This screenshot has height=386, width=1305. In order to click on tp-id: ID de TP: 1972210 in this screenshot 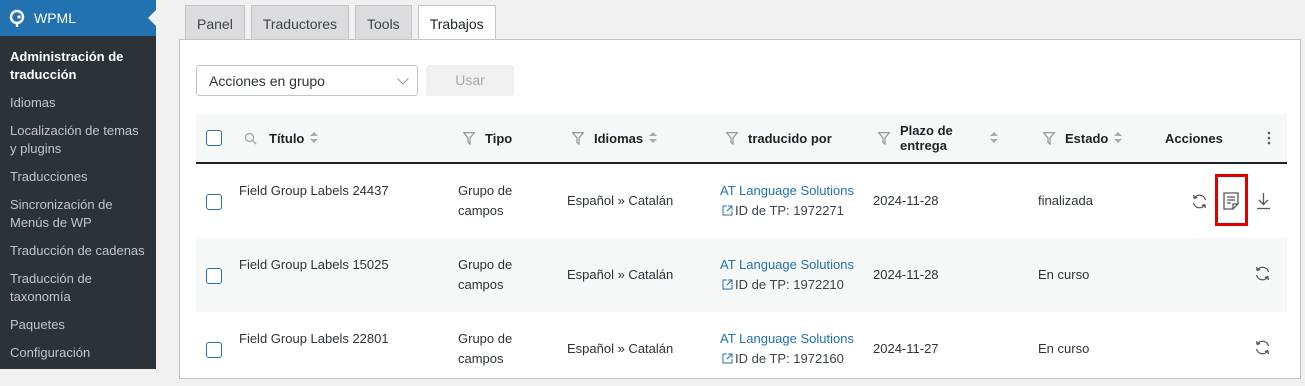, I will do `click(783, 285)`.